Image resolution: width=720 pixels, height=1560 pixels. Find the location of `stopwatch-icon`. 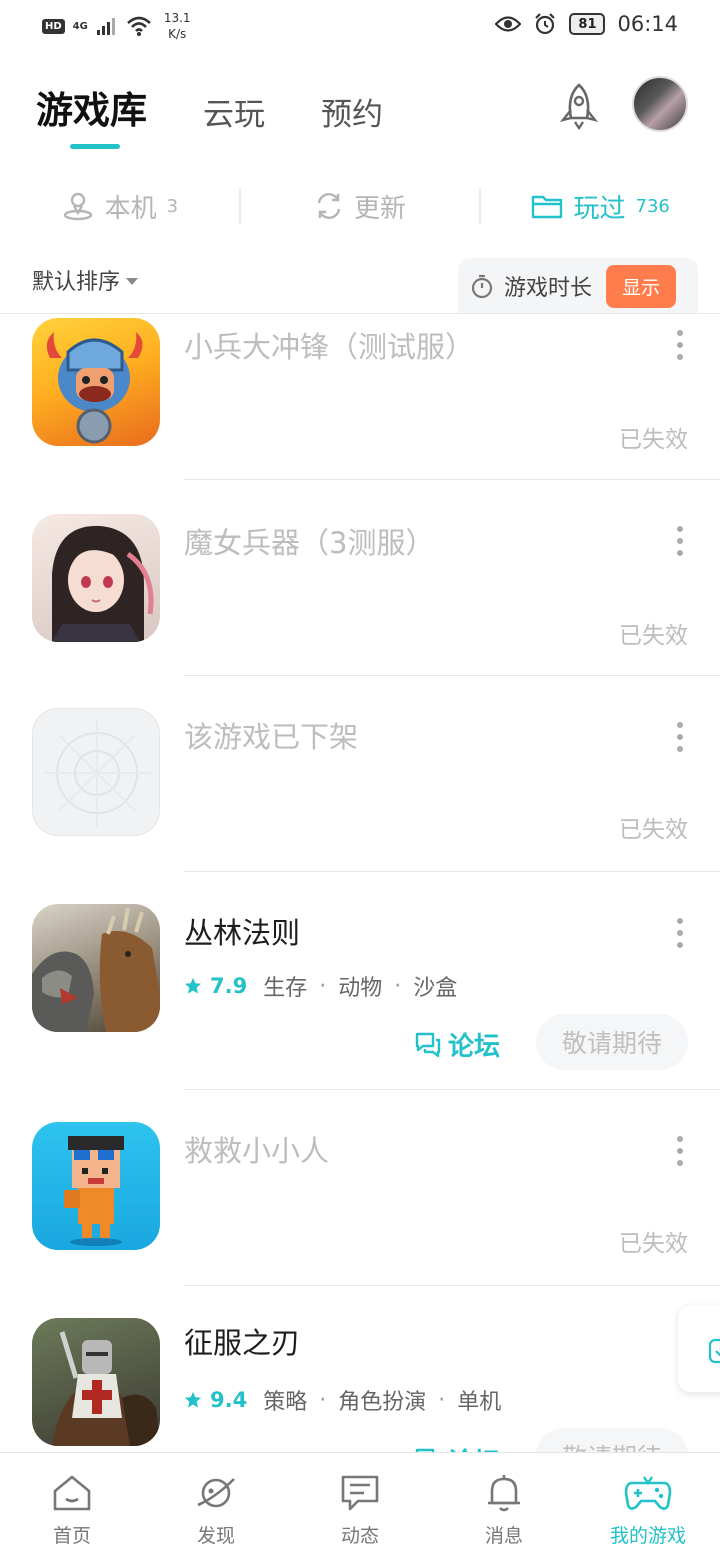

stopwatch-icon is located at coordinates (482, 286).